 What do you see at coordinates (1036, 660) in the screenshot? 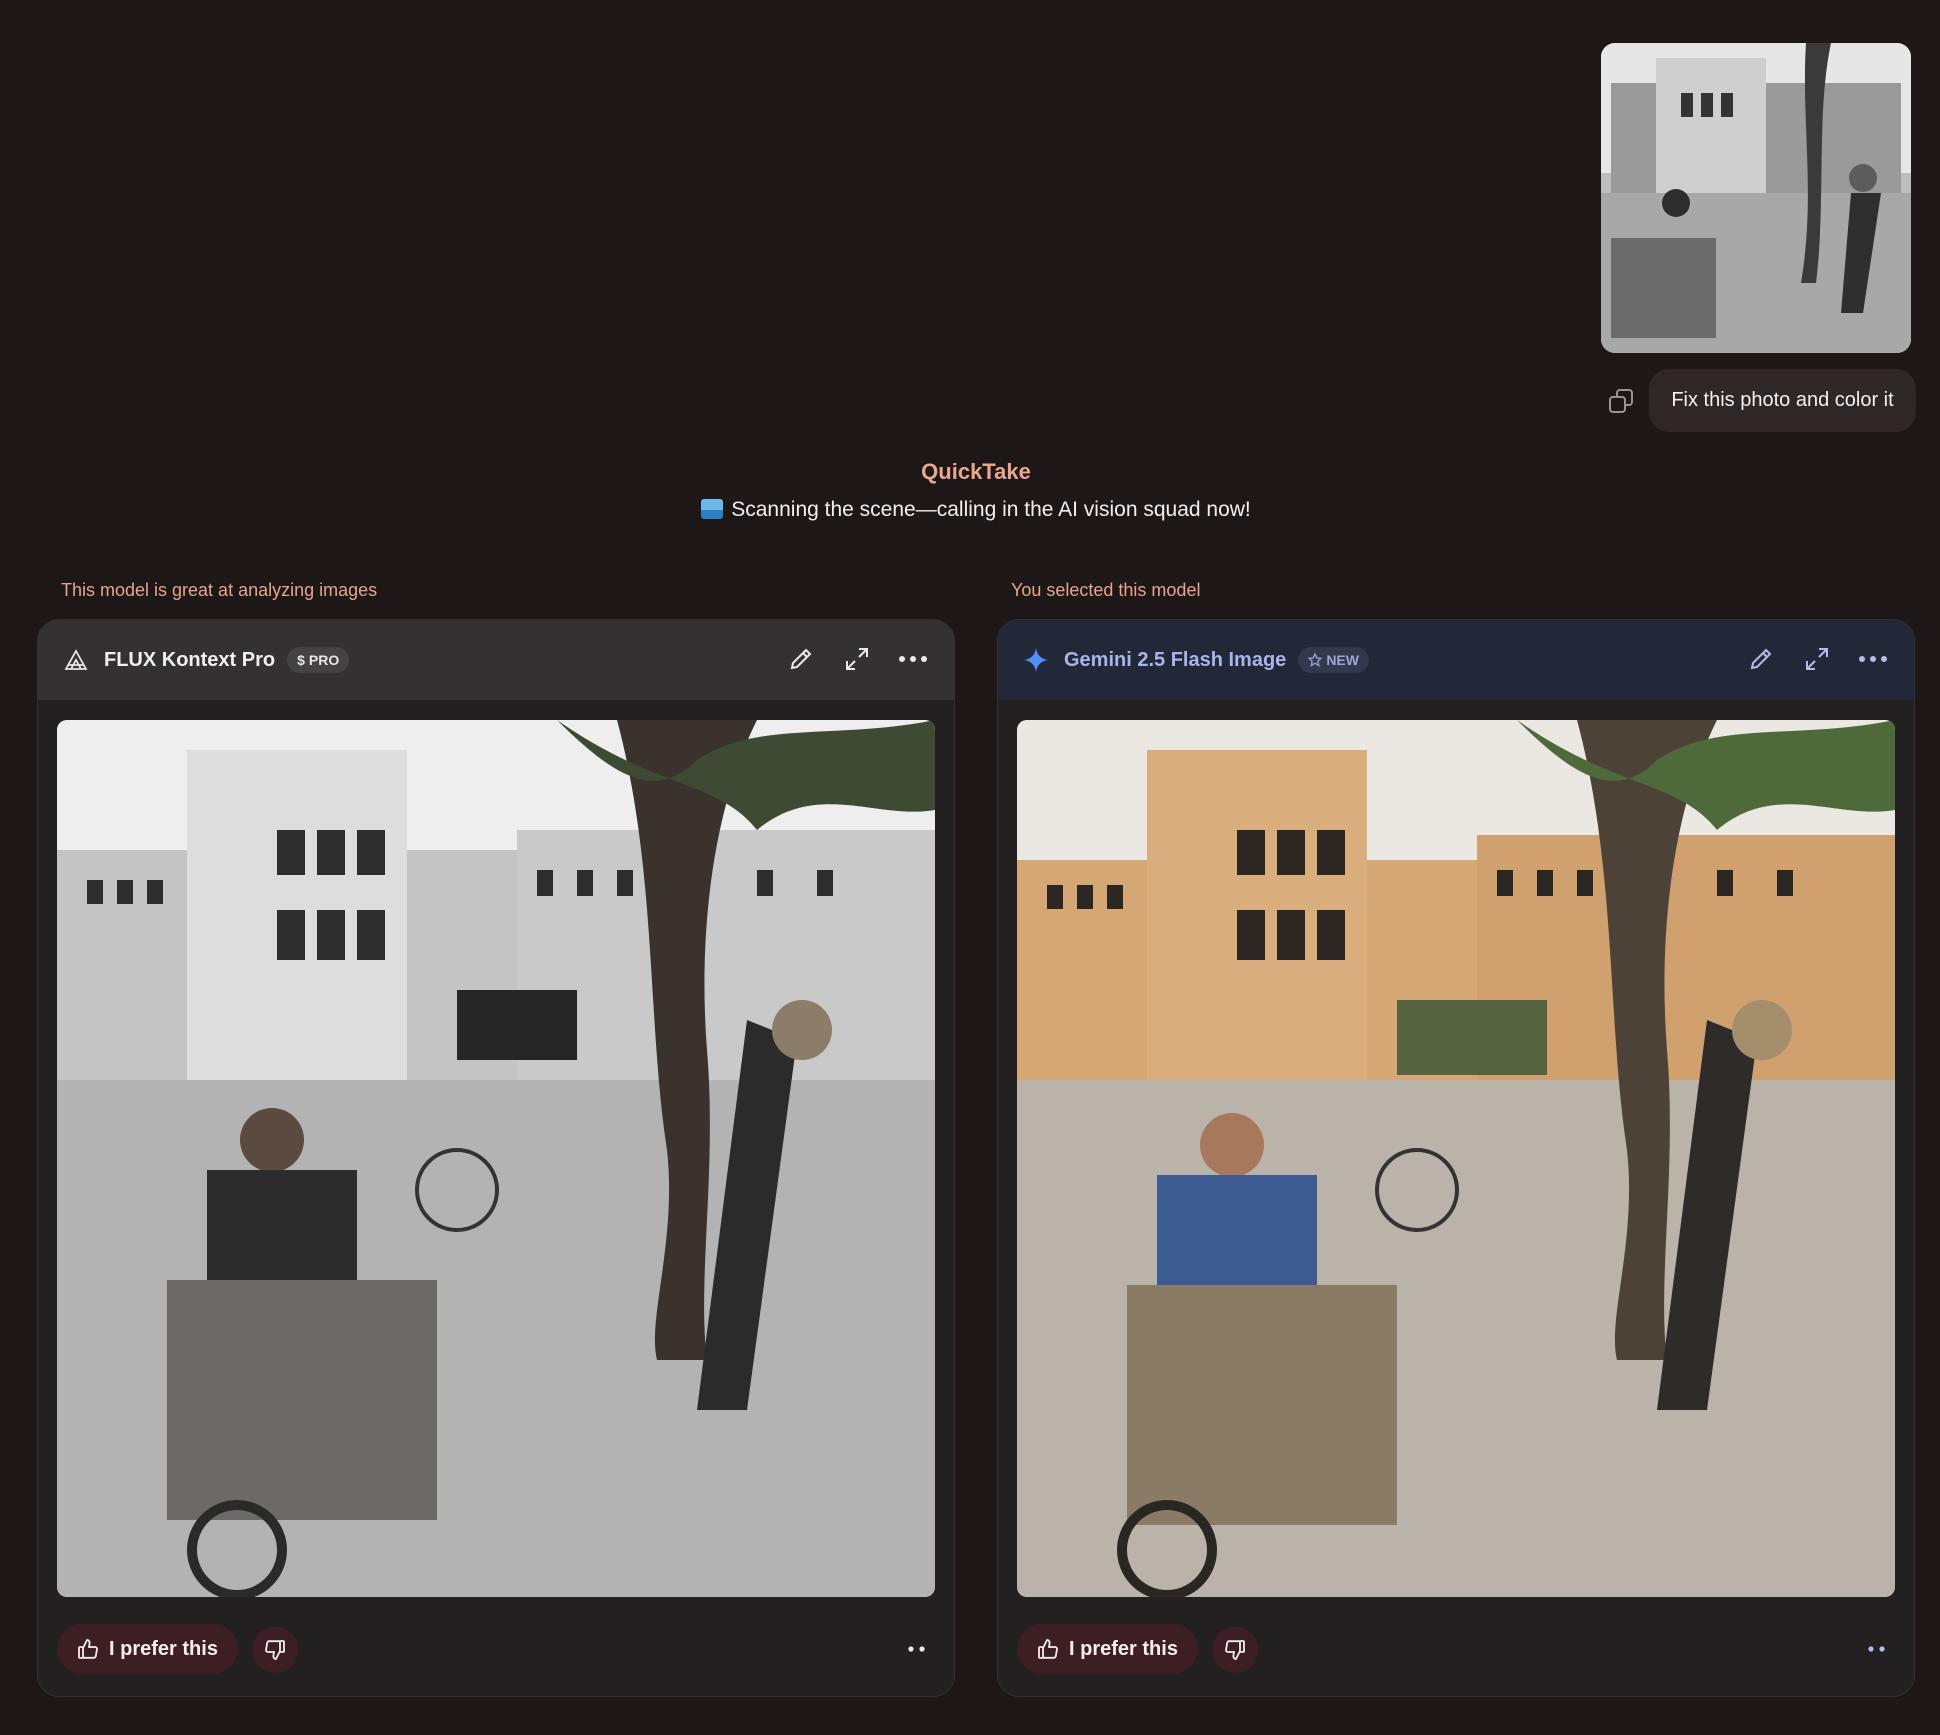
I see `gemini-sparkle-icon` at bounding box center [1036, 660].